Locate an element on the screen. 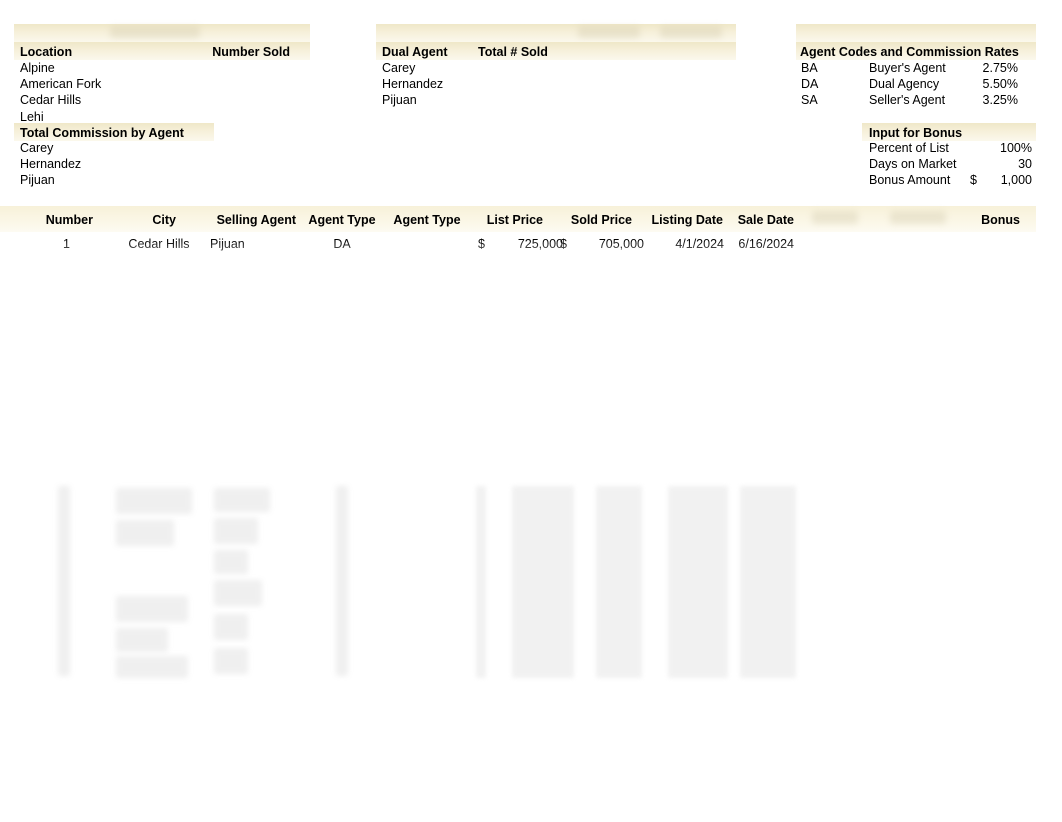  agent-codes-title: Agent Codes and Commission Rates is located at coordinates (909, 52).